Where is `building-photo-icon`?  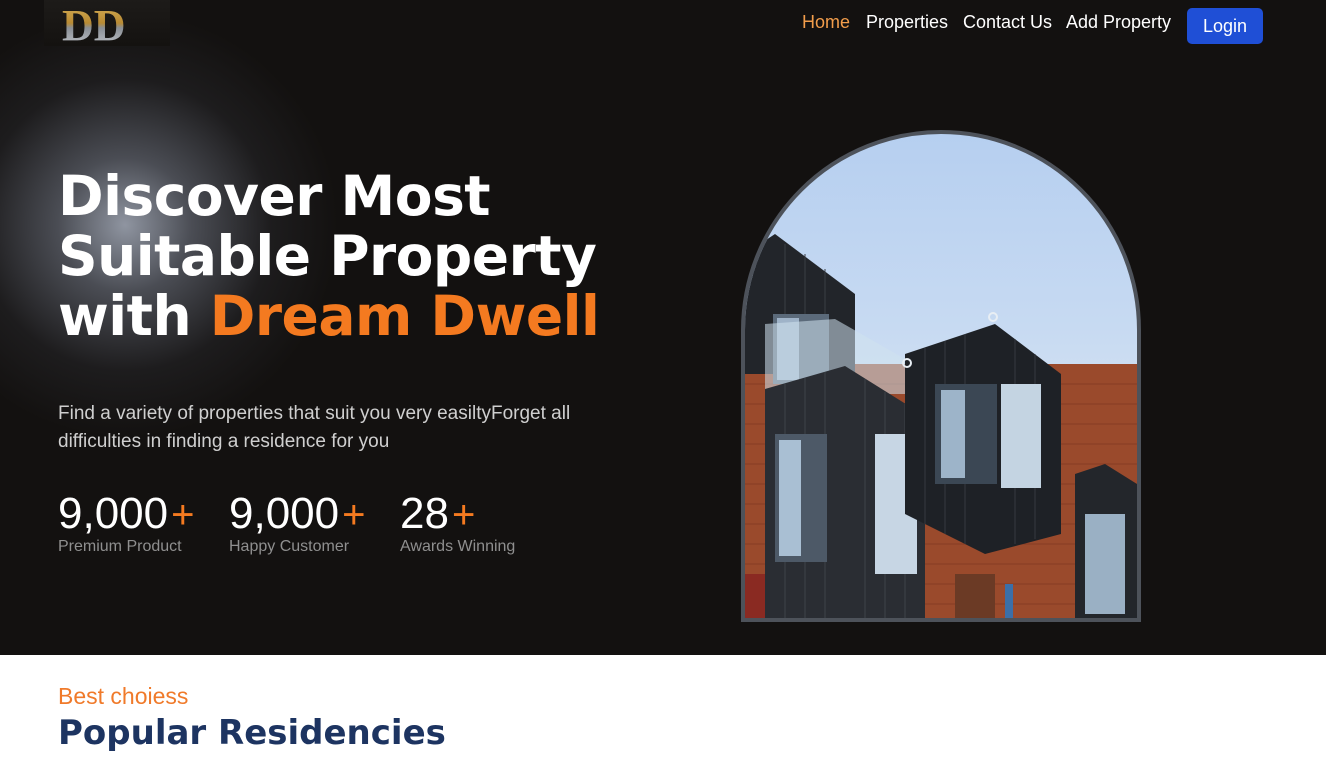 building-photo-icon is located at coordinates (941, 426).